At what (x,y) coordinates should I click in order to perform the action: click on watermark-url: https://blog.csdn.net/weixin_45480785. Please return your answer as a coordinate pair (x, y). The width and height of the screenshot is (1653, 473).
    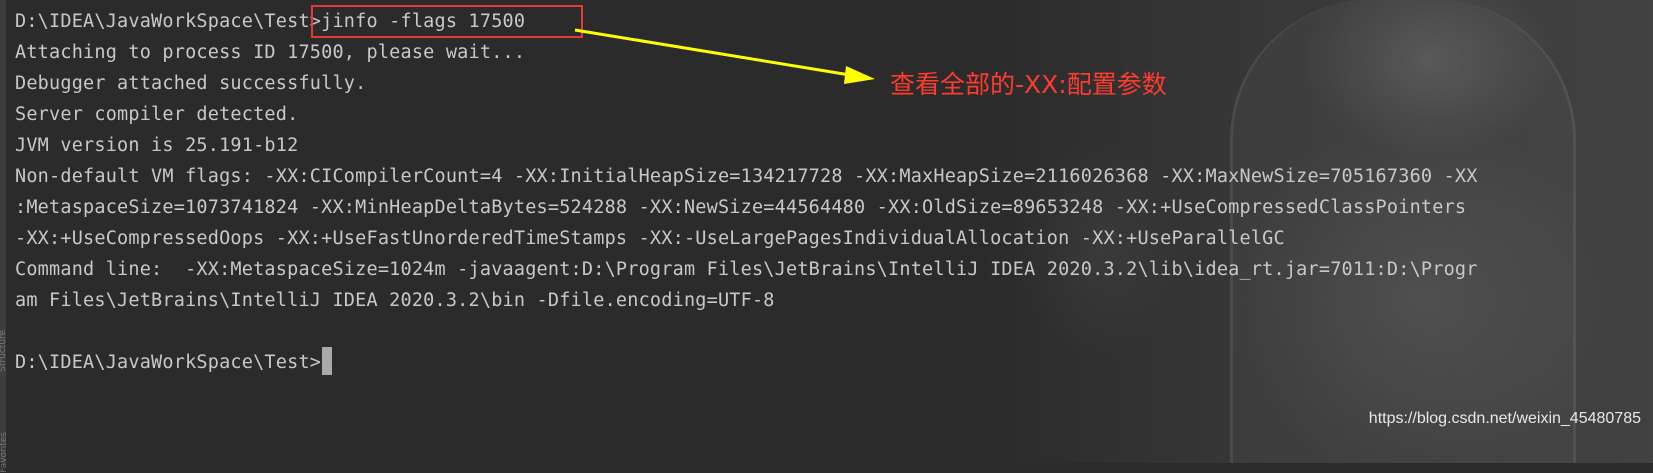
    Looking at the image, I should click on (1504, 418).